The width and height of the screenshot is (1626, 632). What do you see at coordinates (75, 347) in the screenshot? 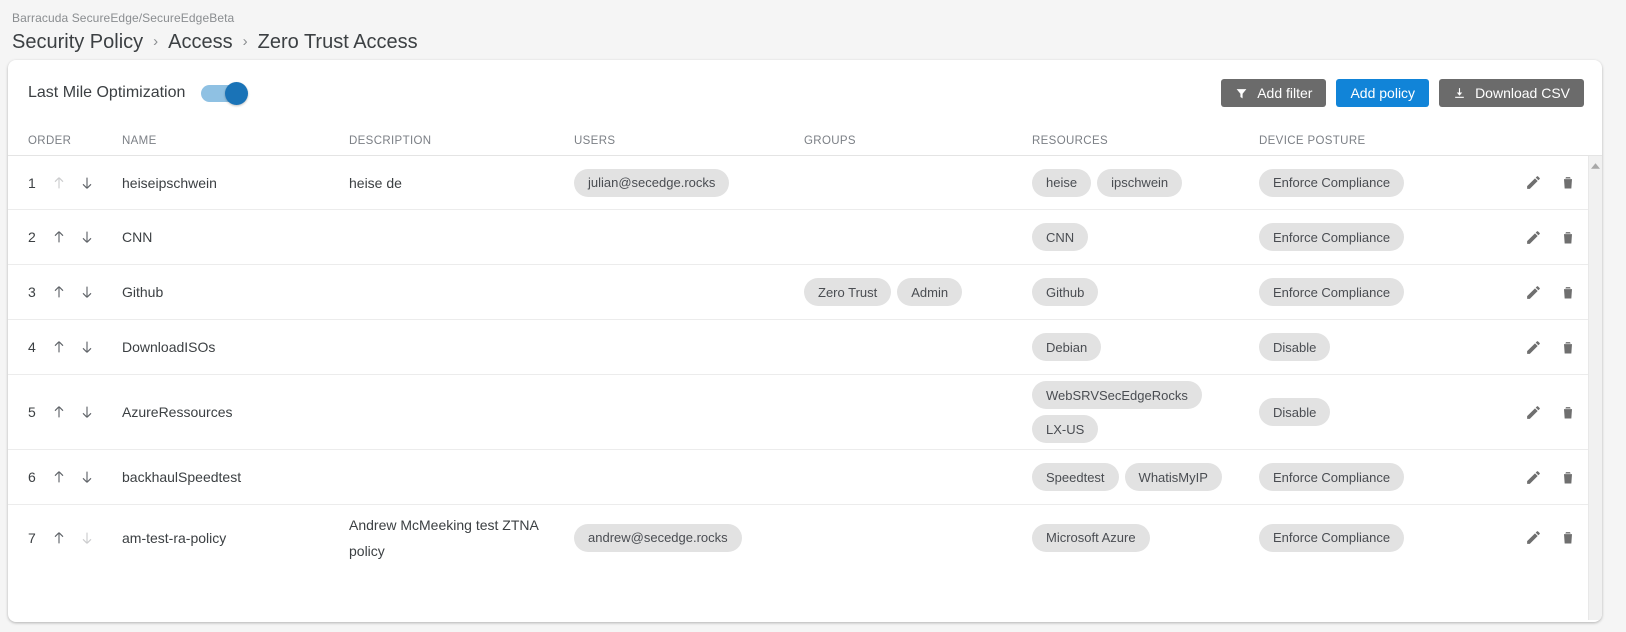
I see `order-cell: 4` at bounding box center [75, 347].